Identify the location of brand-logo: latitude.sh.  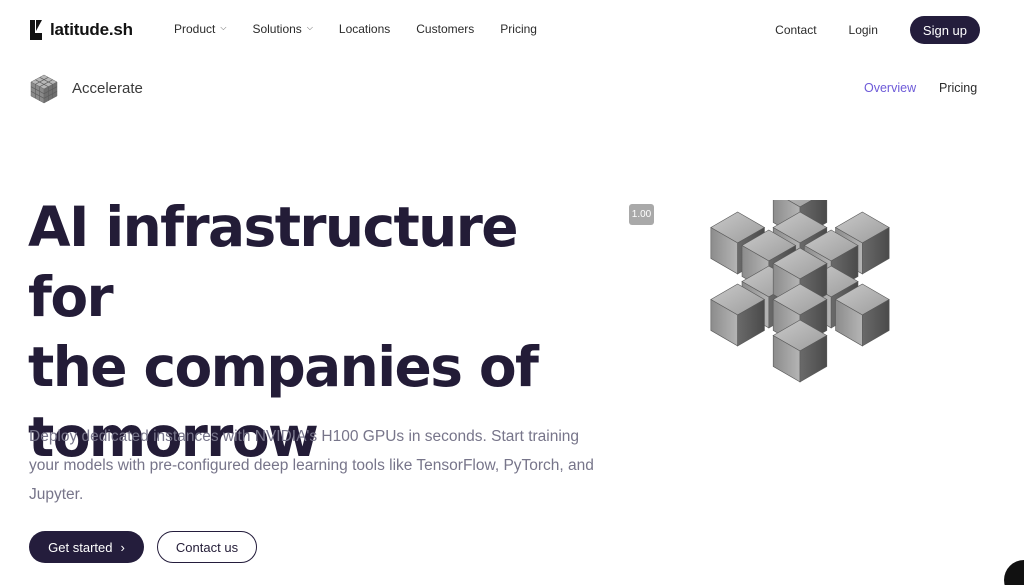
(80, 30).